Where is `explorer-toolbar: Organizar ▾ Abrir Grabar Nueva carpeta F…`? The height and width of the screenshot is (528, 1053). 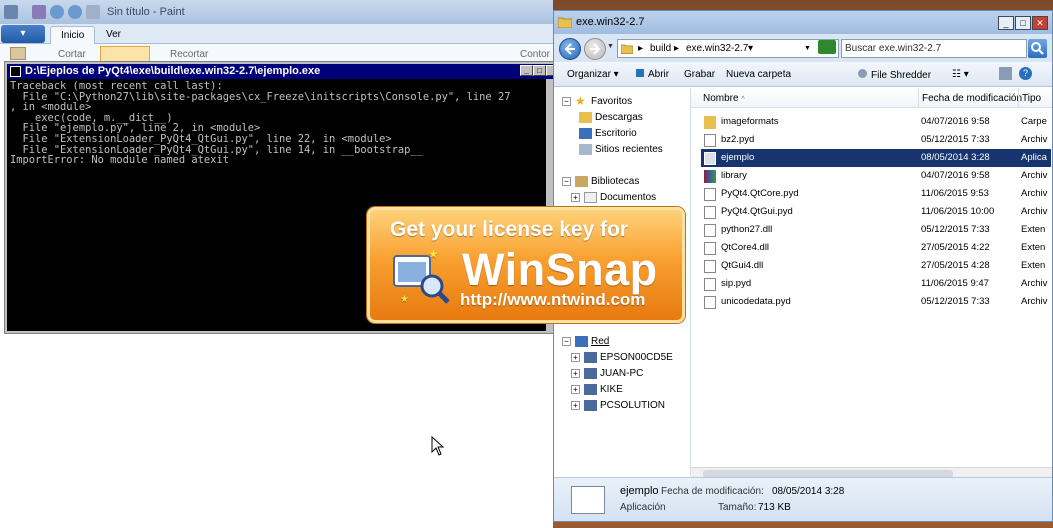 explorer-toolbar: Organizar ▾ Abrir Grabar Nueva carpeta F… is located at coordinates (803, 74).